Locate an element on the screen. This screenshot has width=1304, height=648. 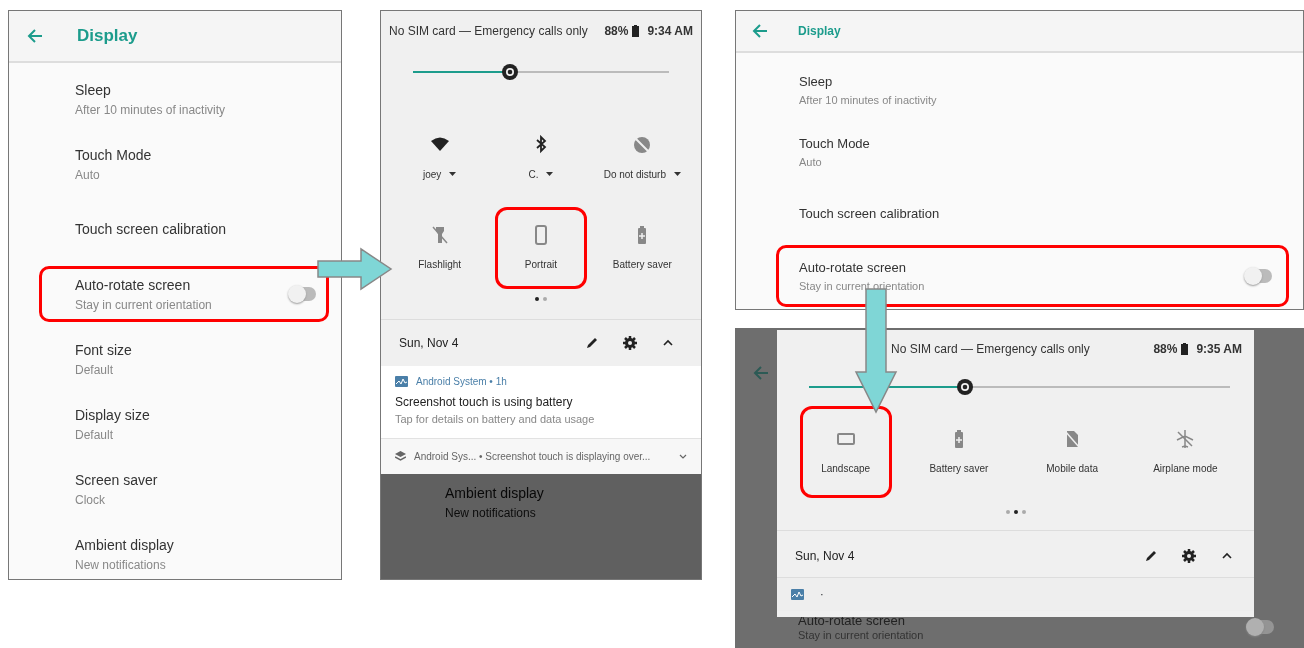
quick-tile: C. is located at coordinates (541, 158).